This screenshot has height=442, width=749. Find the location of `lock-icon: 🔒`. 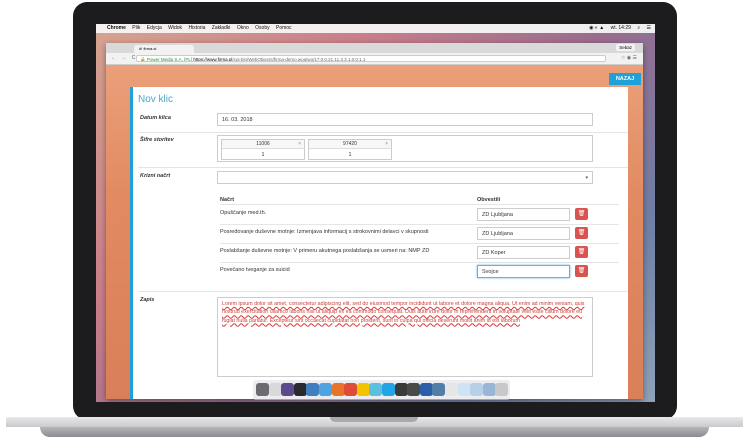

lock-icon: 🔒 is located at coordinates (143, 59).